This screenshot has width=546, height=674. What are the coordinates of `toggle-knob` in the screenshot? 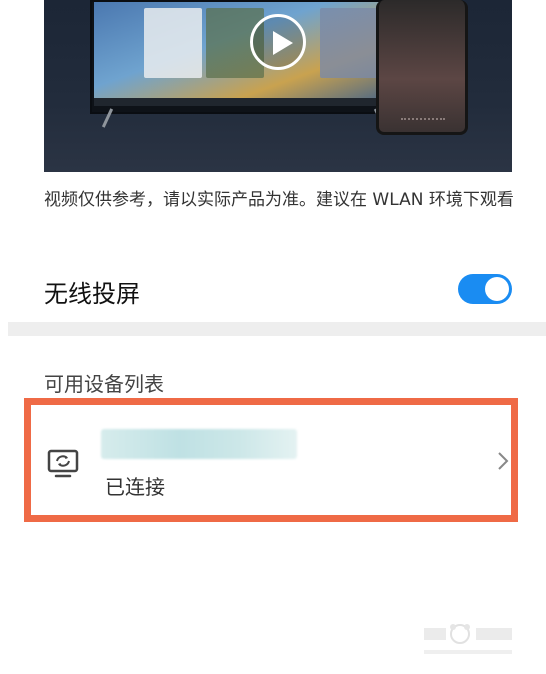 It's located at (497, 289).